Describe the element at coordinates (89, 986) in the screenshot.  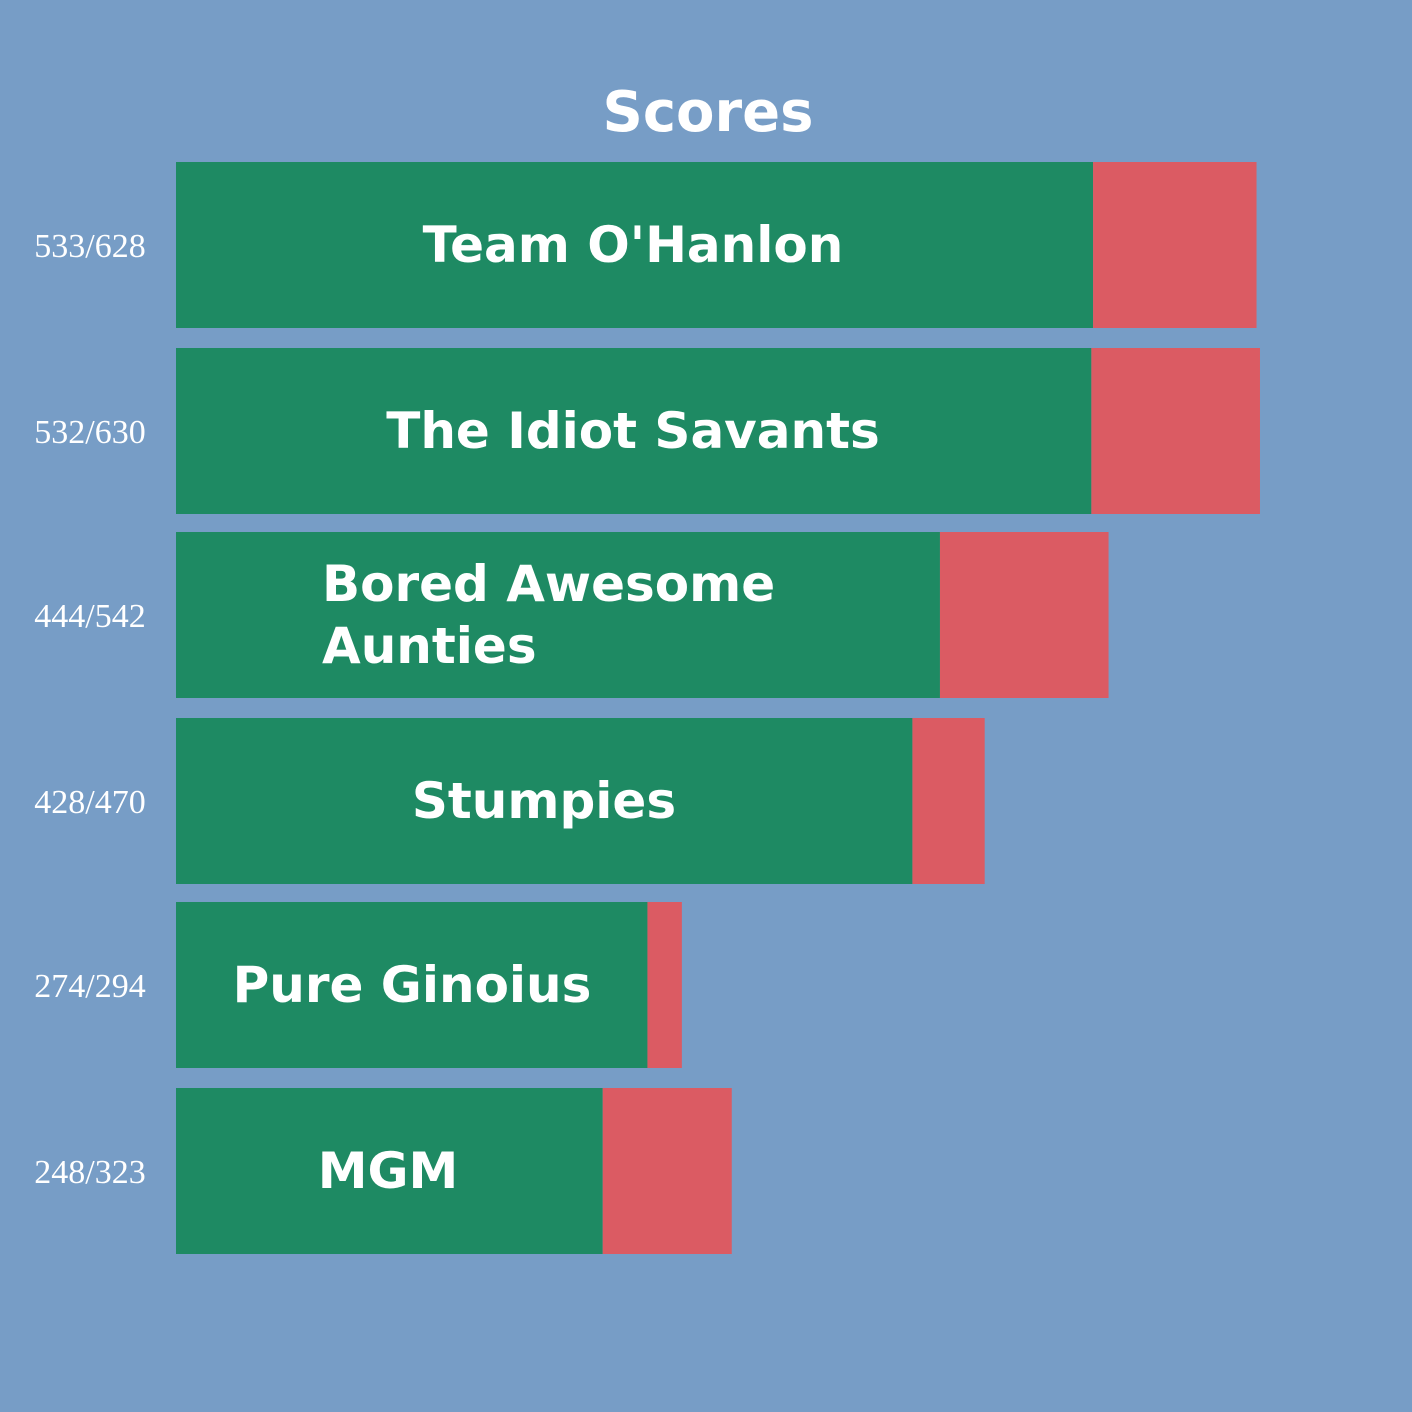
I see `score-label: 274/294` at that location.